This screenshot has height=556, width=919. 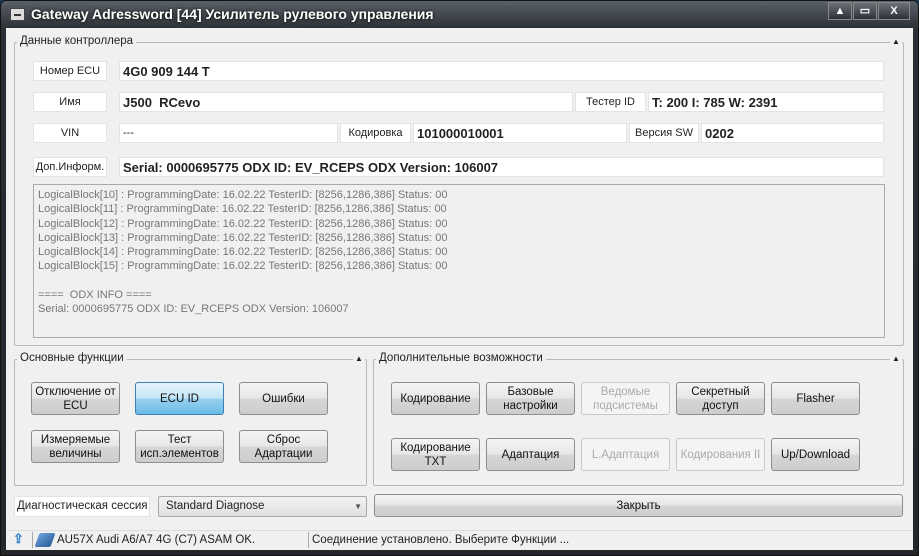 What do you see at coordinates (815, 398) in the screenshot?
I see `flasher-button: Flasher` at bounding box center [815, 398].